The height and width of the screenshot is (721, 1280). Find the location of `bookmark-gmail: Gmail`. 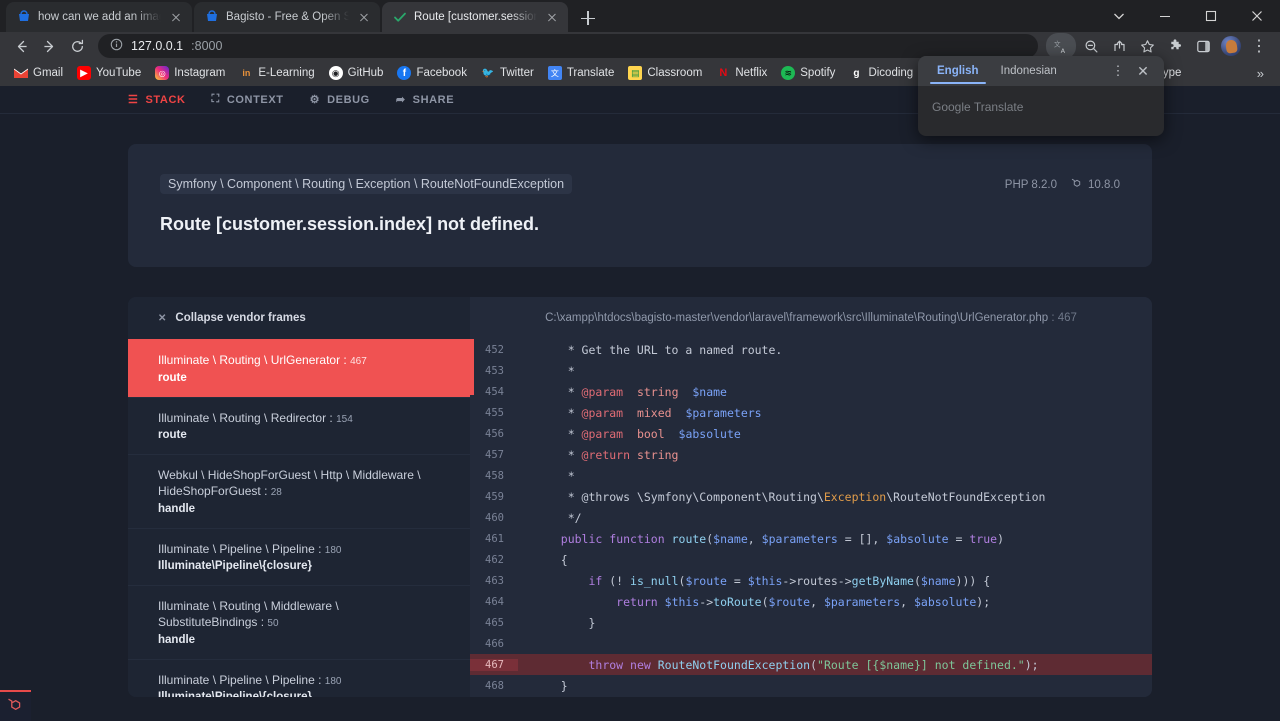

bookmark-gmail: Gmail is located at coordinates (38, 73).